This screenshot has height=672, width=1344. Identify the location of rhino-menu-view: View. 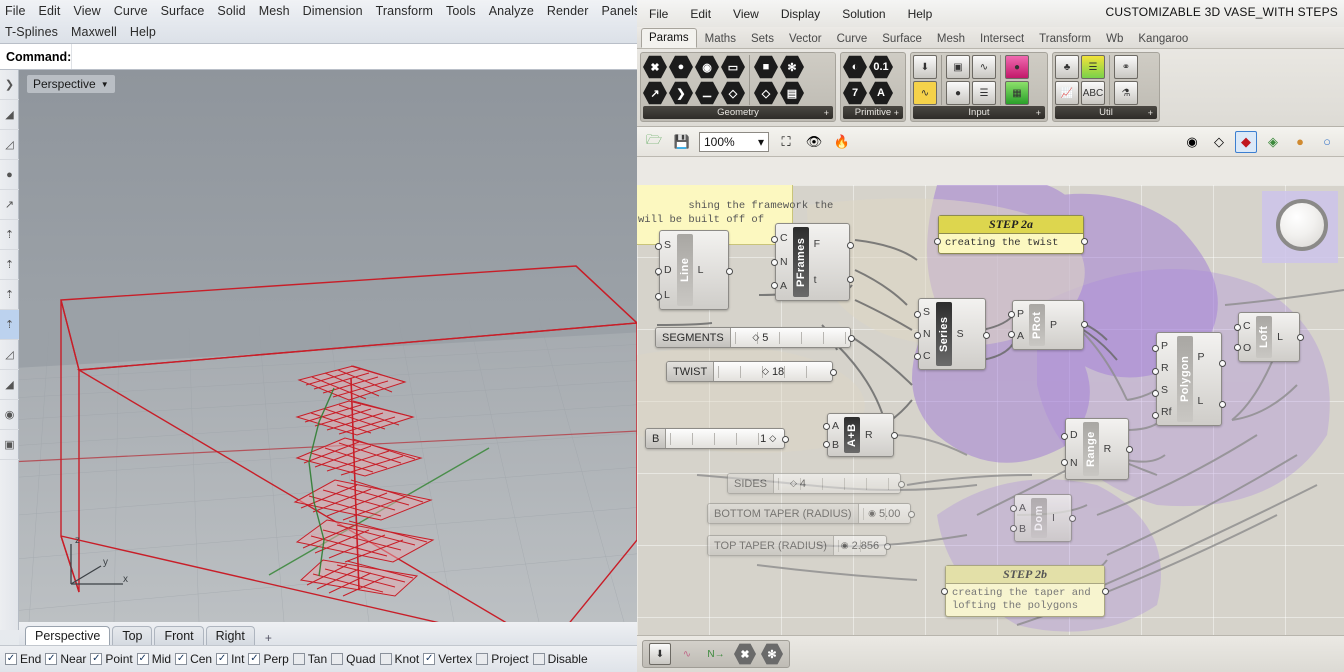
(87, 11).